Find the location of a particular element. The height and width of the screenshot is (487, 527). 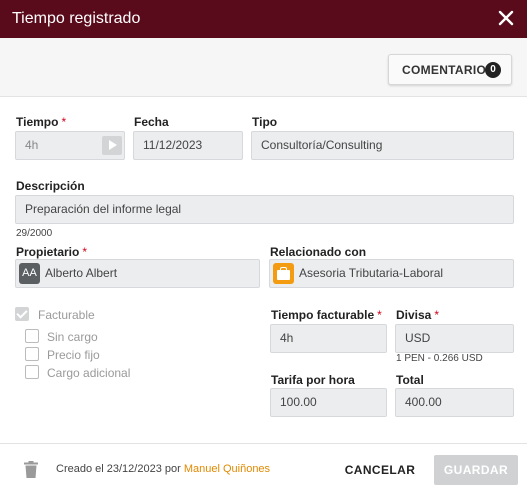

divisa-field: USD is located at coordinates (454, 338).